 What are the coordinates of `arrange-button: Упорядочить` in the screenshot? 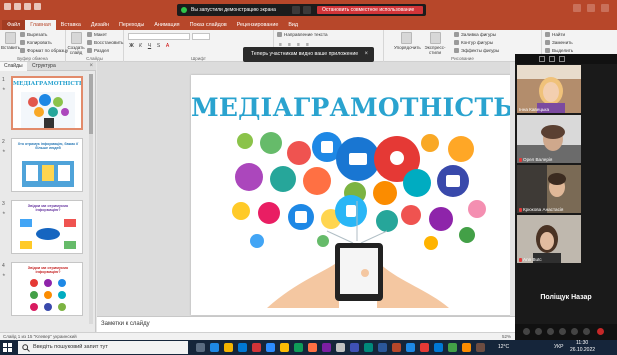 It's located at (407, 41).